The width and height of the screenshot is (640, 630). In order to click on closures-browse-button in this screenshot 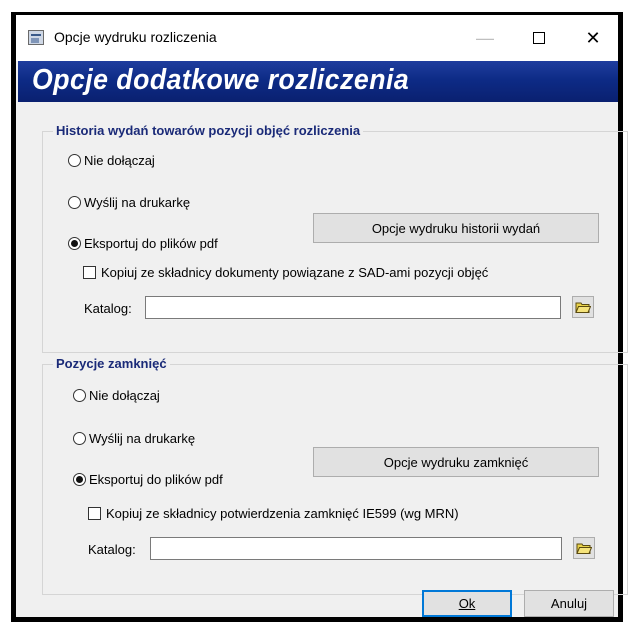, I will do `click(584, 548)`.